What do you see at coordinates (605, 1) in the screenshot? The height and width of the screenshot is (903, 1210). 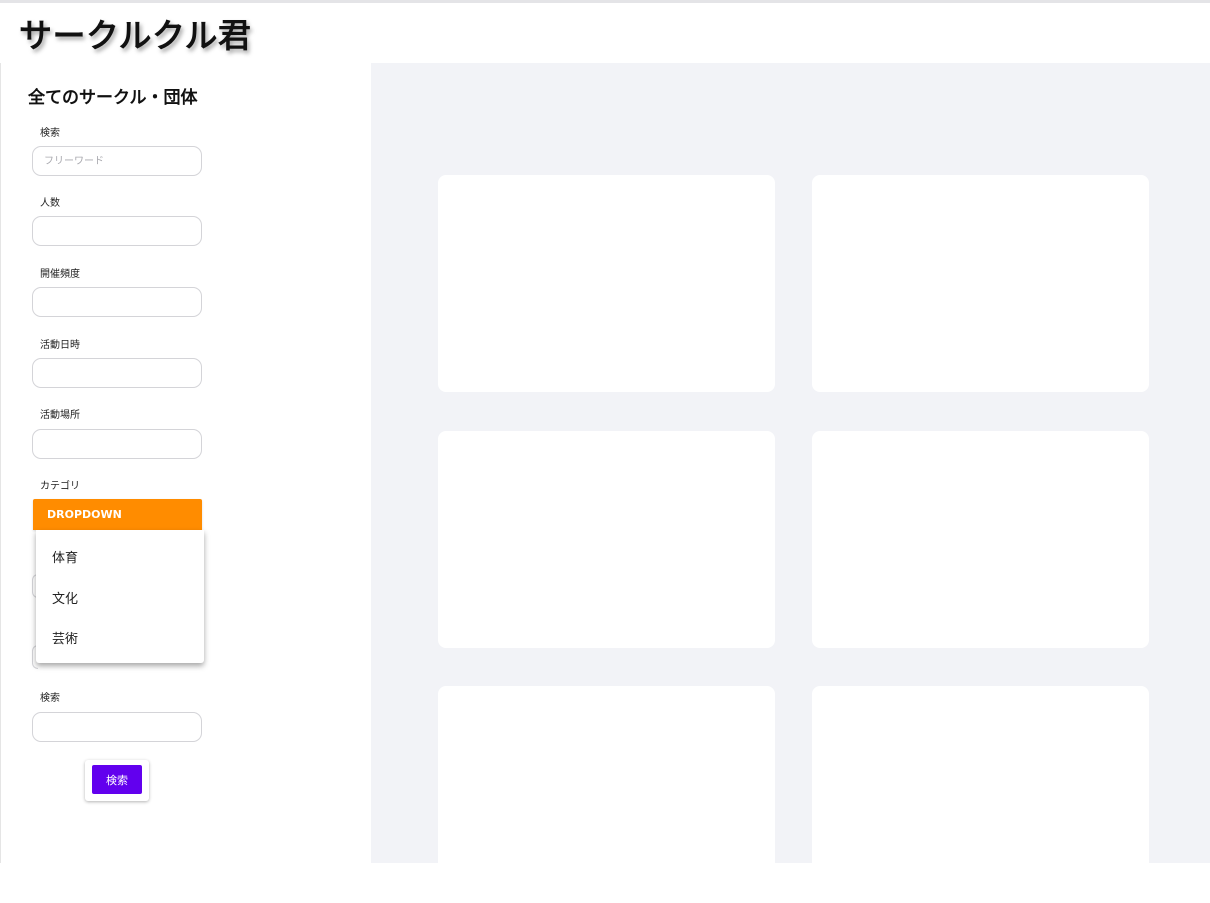 I see `top-border` at bounding box center [605, 1].